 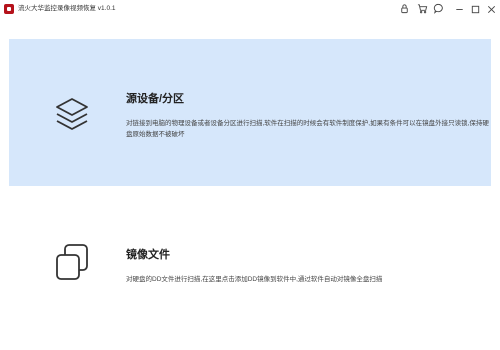 I want to click on card-title: 镜像文件, so click(x=148, y=255).